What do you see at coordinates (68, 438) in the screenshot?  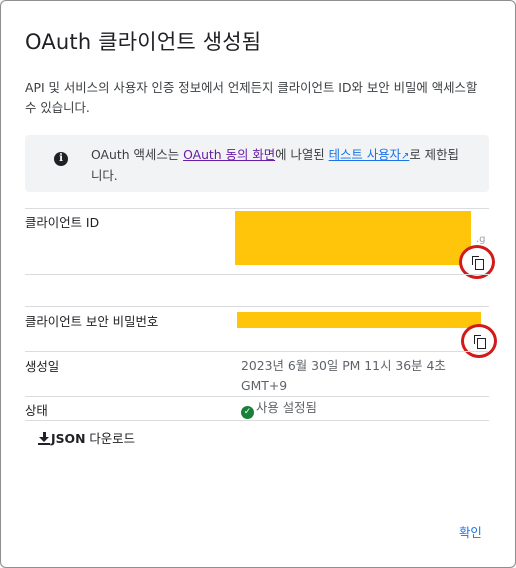 I see `download-json-label-bold: JSON` at bounding box center [68, 438].